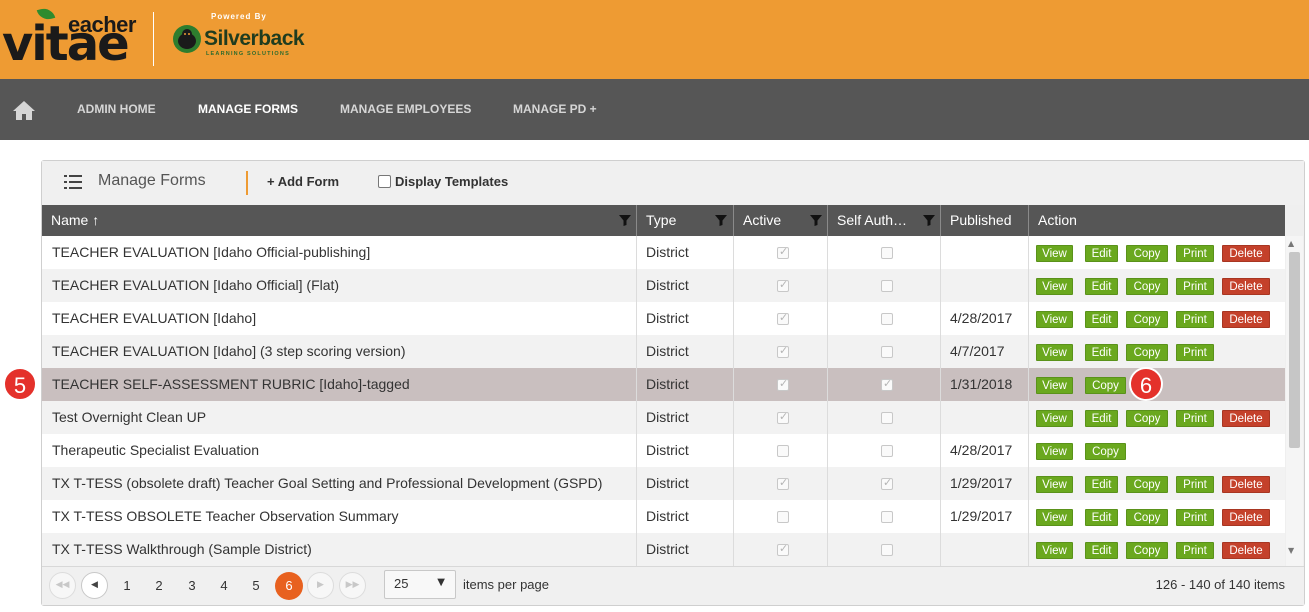 This screenshot has width=1309, height=612. I want to click on column-header-published: Published, so click(984, 220).